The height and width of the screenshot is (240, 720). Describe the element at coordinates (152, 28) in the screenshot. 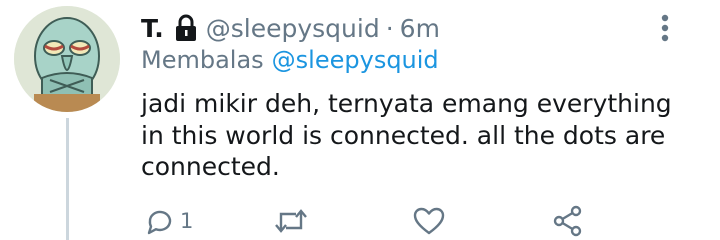

I see `display-name: T.` at that location.